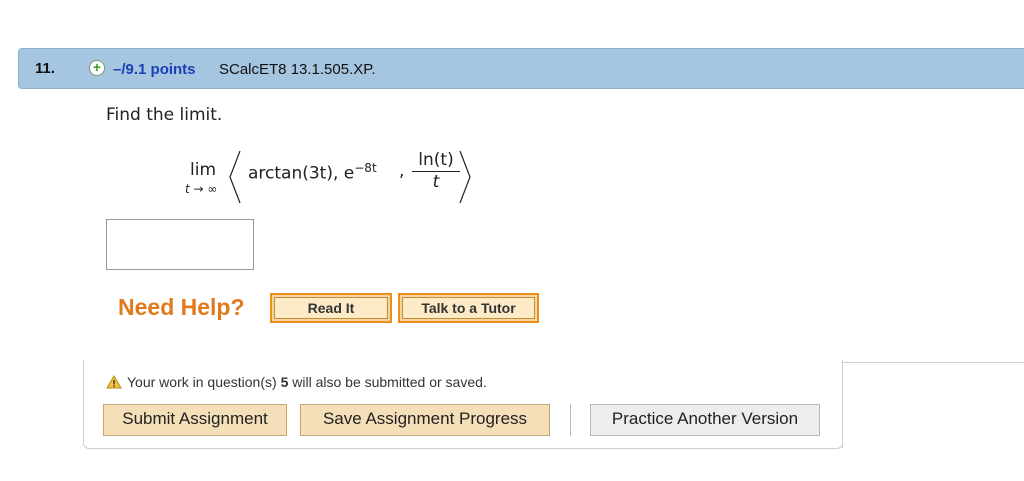 The height and width of the screenshot is (481, 1024). What do you see at coordinates (195, 420) in the screenshot?
I see `submit-assignment-button: Submit Assignment` at bounding box center [195, 420].